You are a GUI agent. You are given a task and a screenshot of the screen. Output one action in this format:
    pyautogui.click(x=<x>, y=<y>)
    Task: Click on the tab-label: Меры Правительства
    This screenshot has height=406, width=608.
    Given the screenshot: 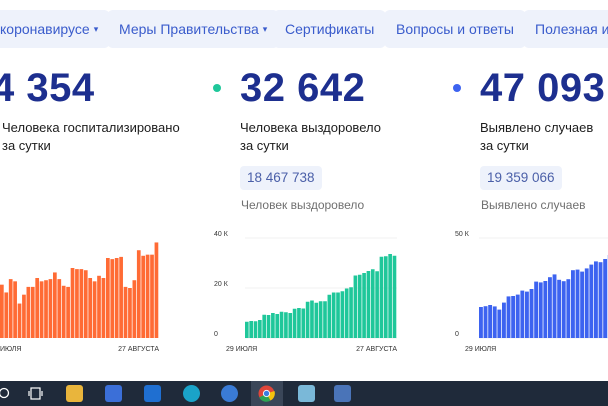 What is the action you would take?
    pyautogui.click(x=189, y=29)
    